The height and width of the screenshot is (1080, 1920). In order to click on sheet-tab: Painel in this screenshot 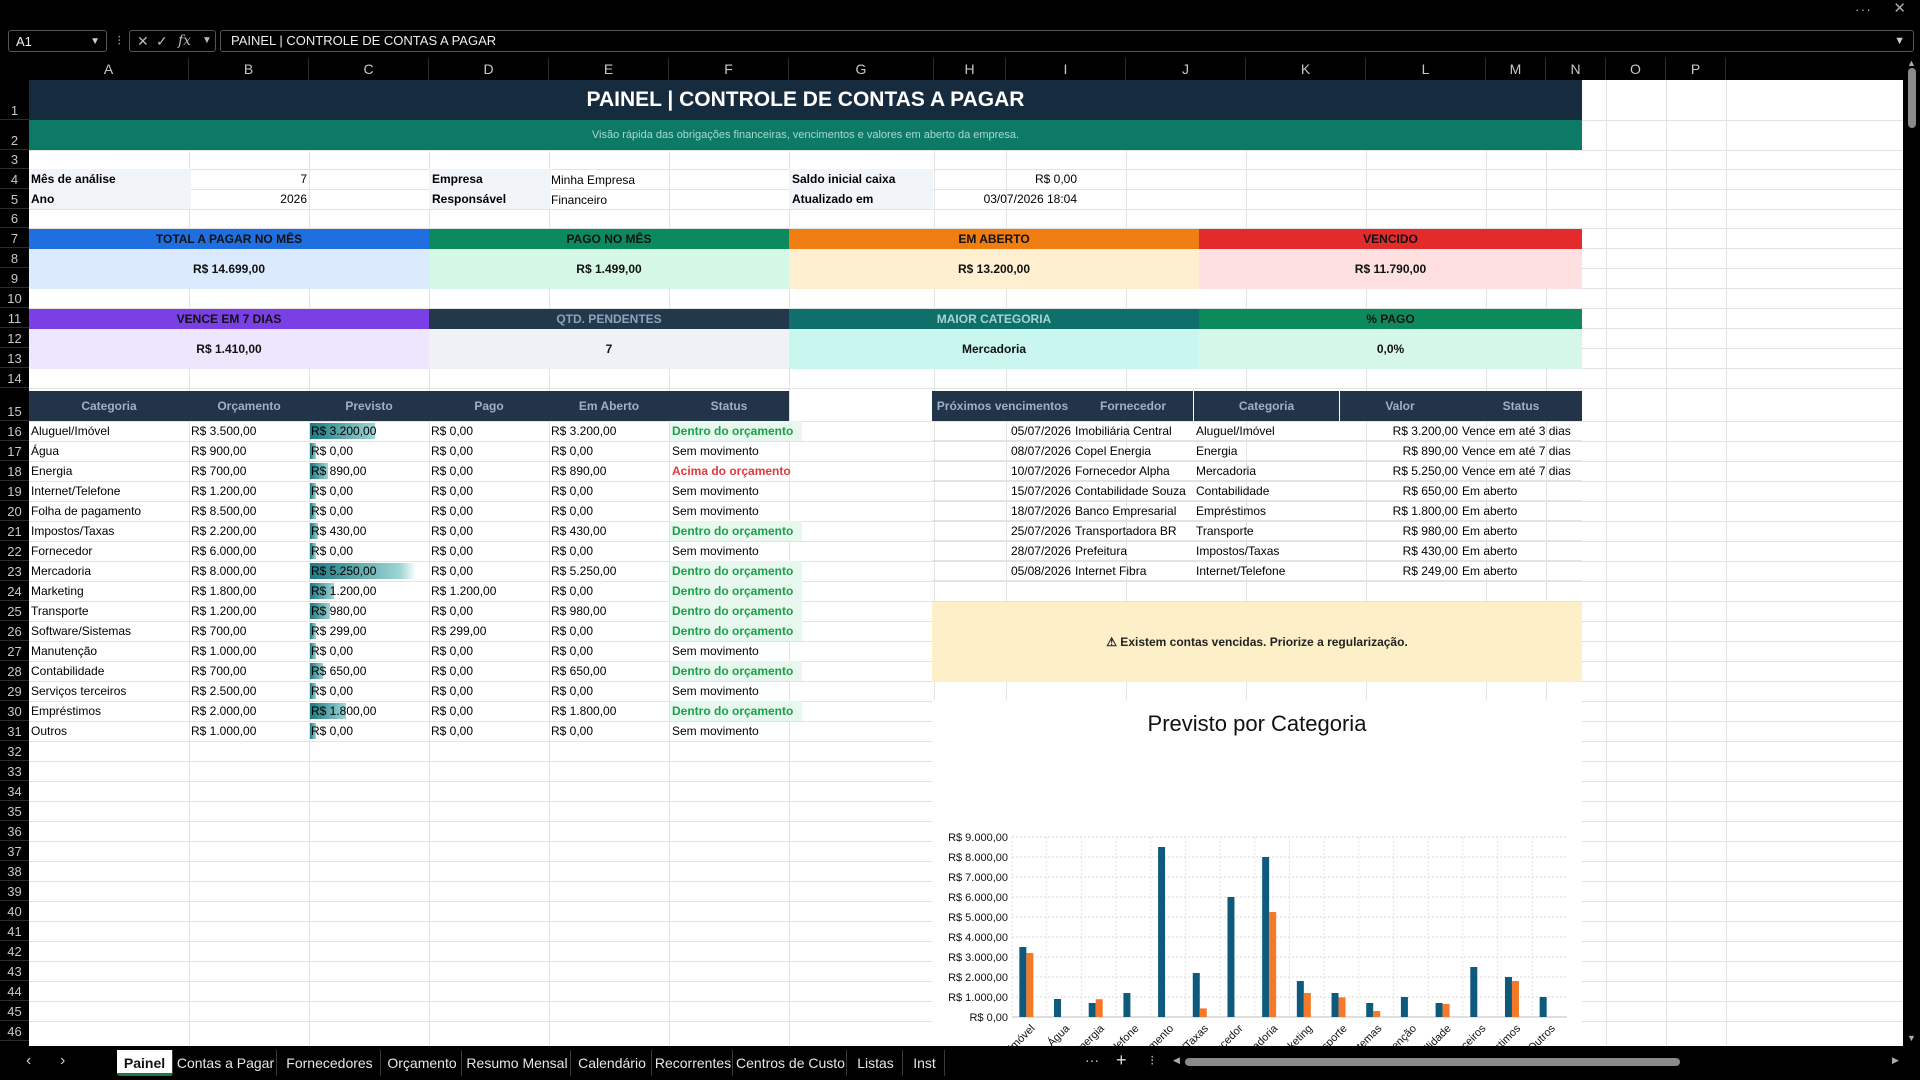, I will do `click(145, 1063)`.